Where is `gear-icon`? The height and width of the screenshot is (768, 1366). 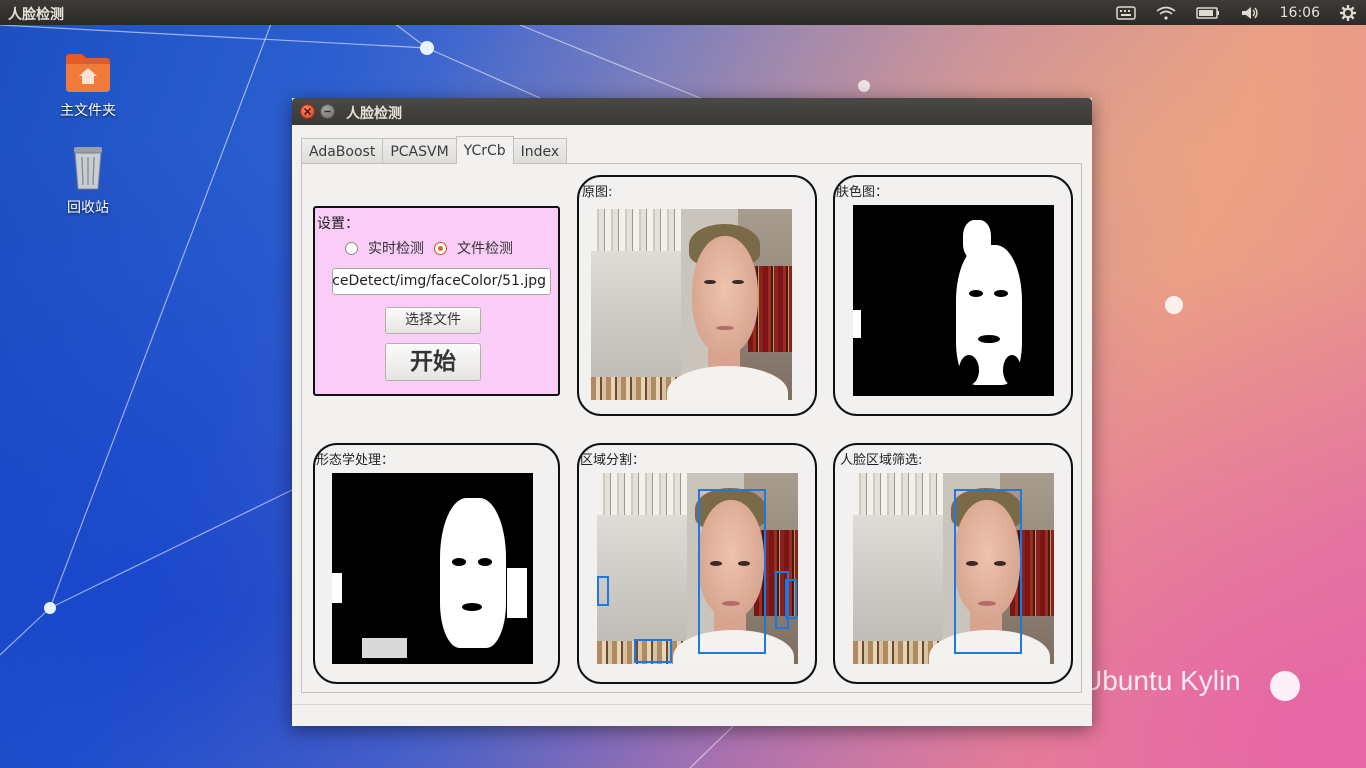
gear-icon is located at coordinates (1348, 12).